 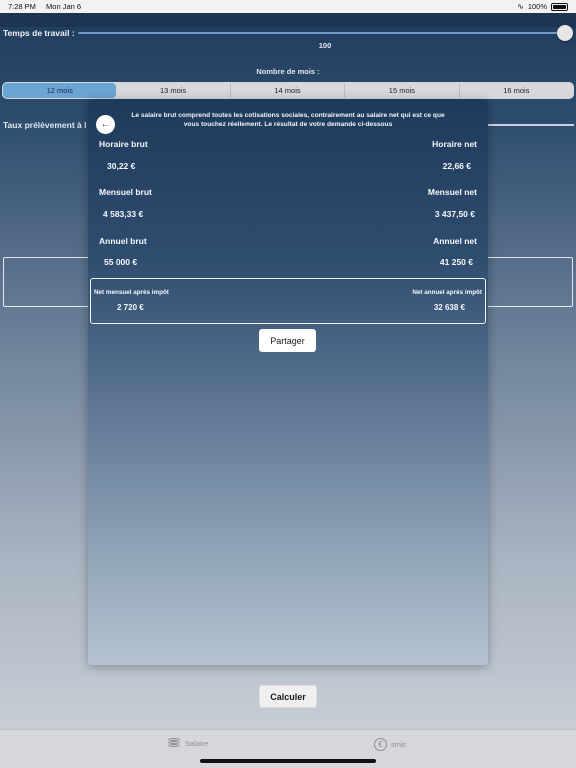 What do you see at coordinates (325, 45) in the screenshot?
I see `work-time-value: 100` at bounding box center [325, 45].